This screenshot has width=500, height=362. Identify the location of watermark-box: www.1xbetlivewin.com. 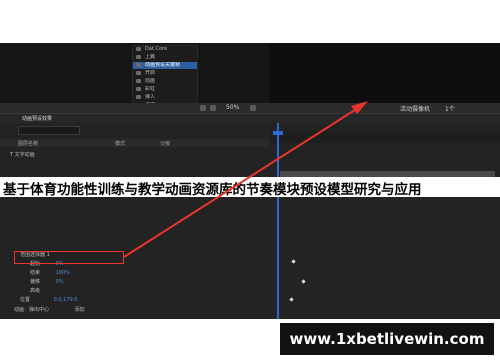
(387, 339).